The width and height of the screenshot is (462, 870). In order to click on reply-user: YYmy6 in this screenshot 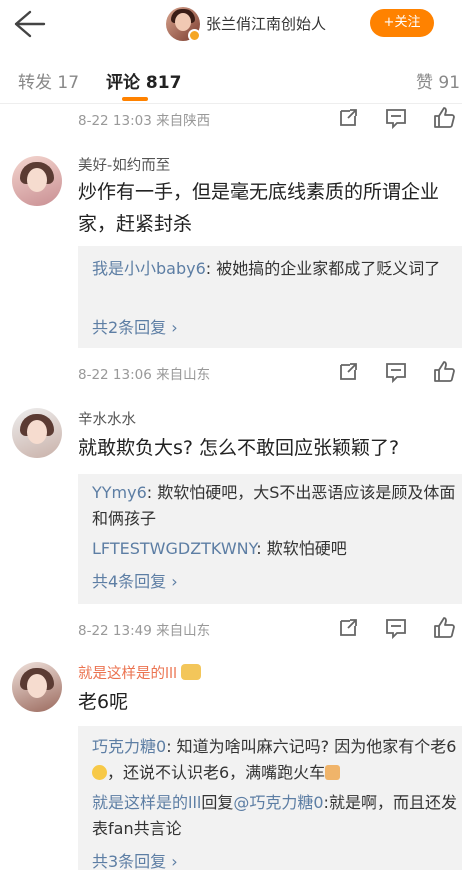, I will do `click(119, 492)`.